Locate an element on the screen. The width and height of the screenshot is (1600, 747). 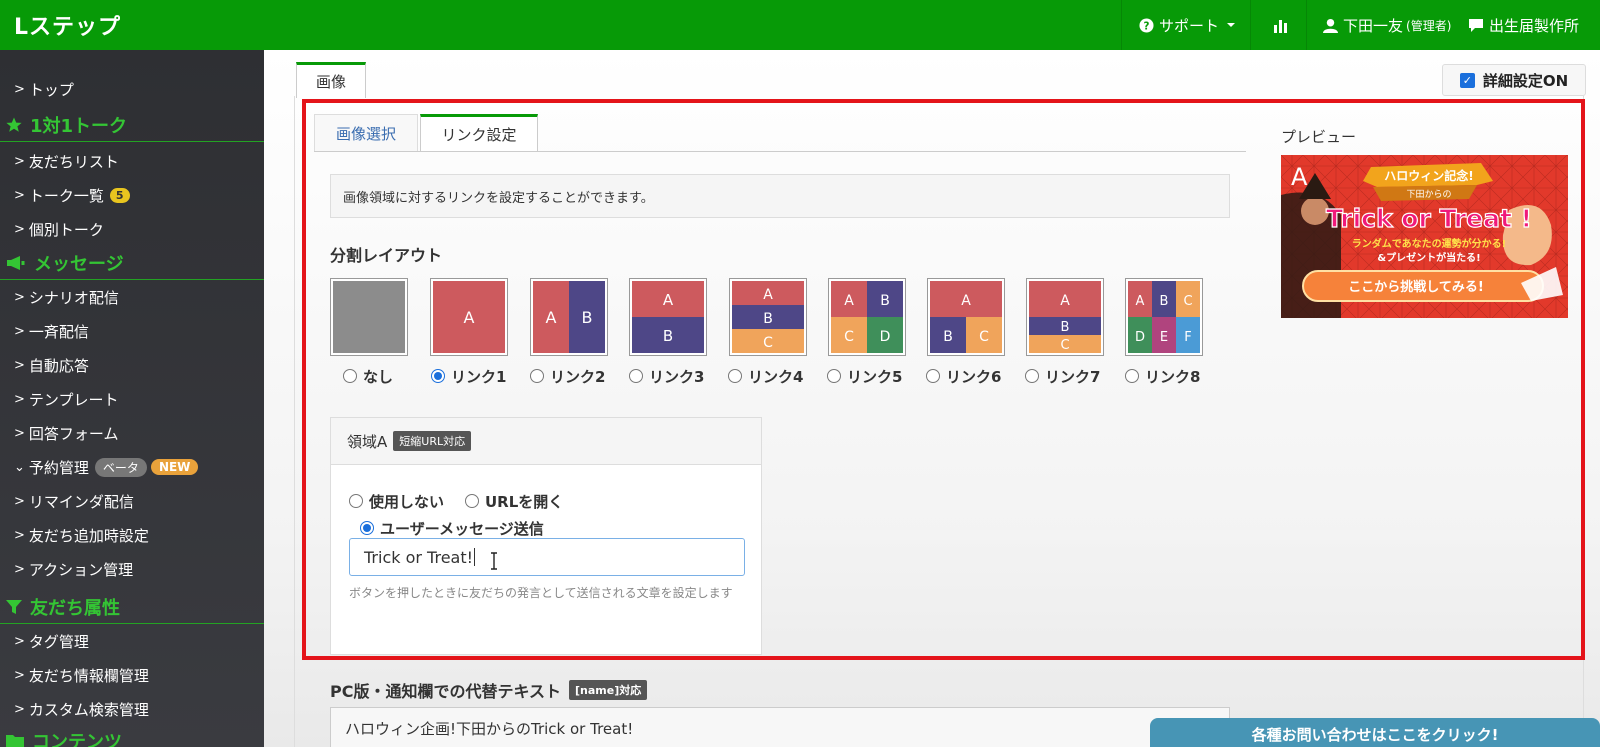
preview-from-text: 下田からの is located at coordinates (1428, 194).